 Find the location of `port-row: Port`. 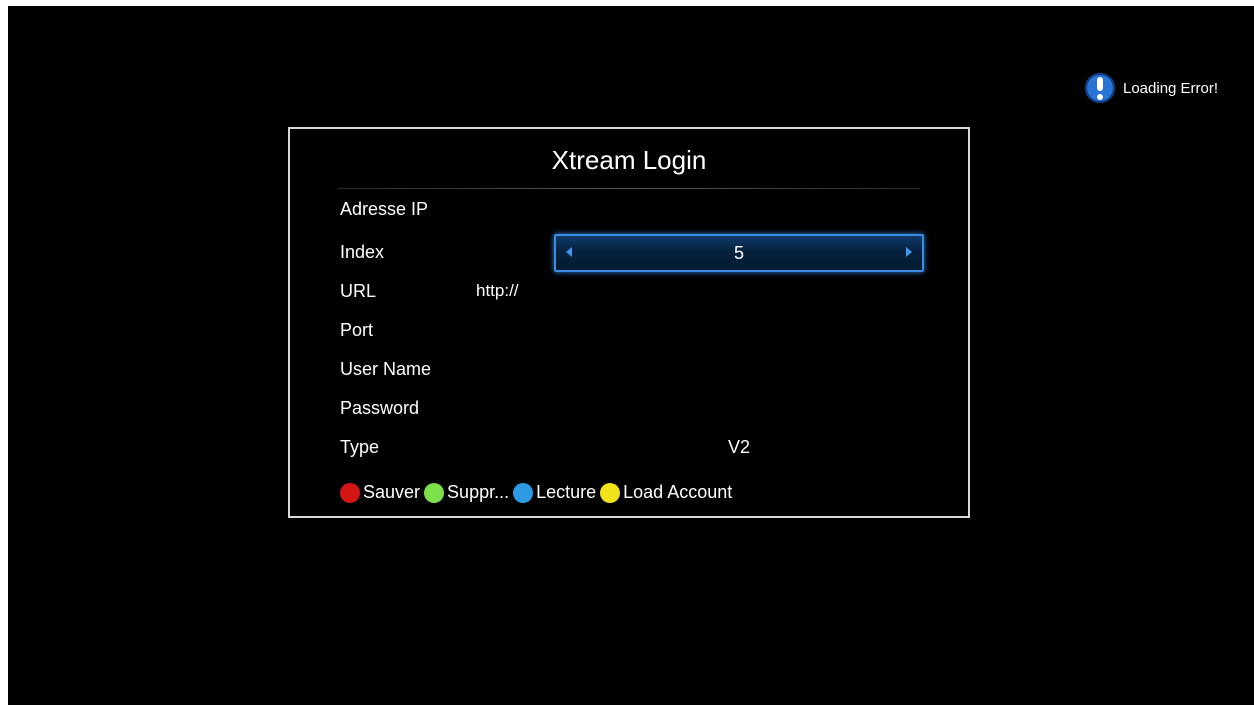

port-row: Port is located at coordinates (630, 330).